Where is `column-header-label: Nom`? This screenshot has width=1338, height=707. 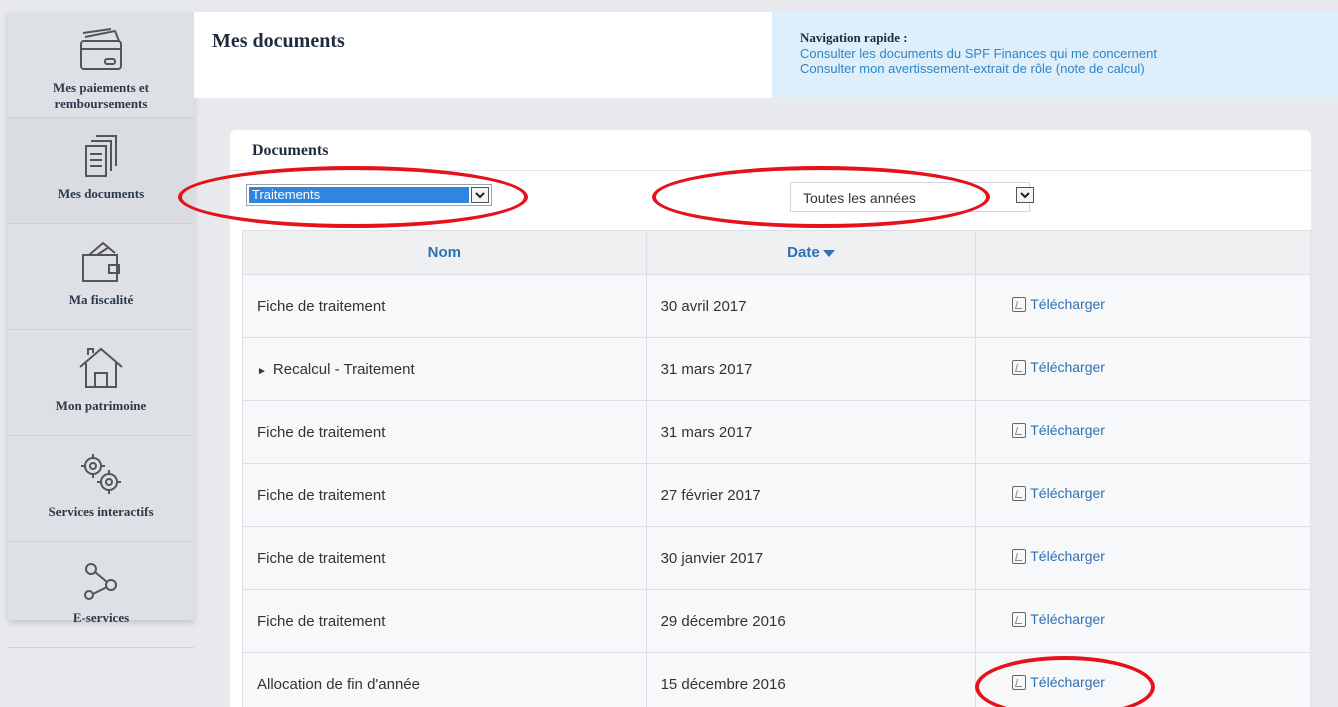
column-header-label: Nom is located at coordinates (444, 252).